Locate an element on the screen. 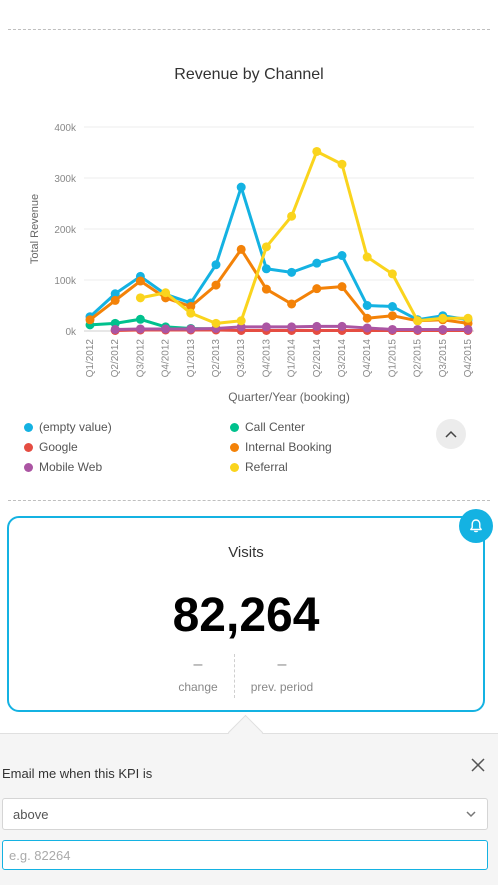 The height and width of the screenshot is (885, 498). x-tick-label: Q4/2012 is located at coordinates (166, 358).